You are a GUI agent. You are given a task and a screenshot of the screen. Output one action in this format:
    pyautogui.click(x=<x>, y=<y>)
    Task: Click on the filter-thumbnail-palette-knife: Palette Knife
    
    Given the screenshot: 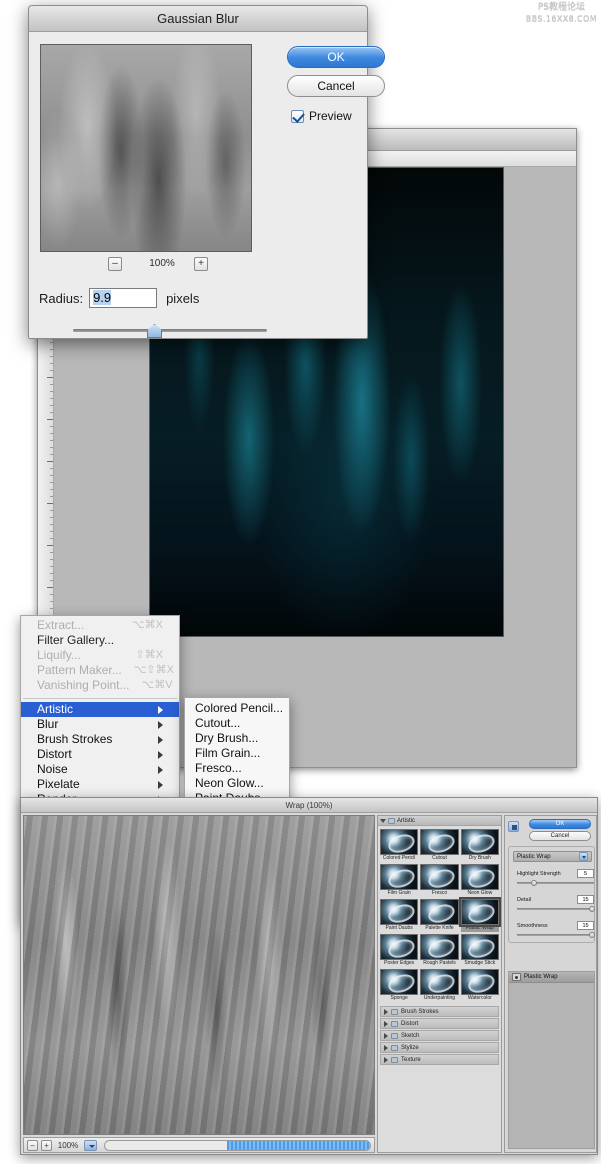 What is the action you would take?
    pyautogui.click(x=439, y=915)
    